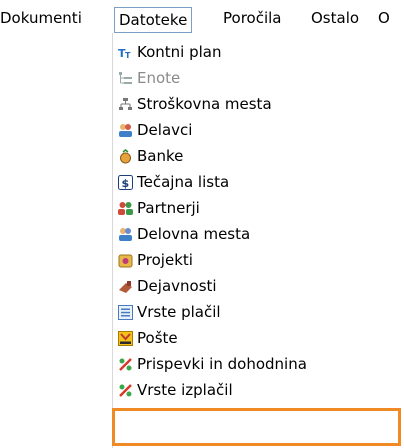 The height and width of the screenshot is (448, 404). I want to click on menu-item-dejavnosti: Dejavnosti, so click(258, 286).